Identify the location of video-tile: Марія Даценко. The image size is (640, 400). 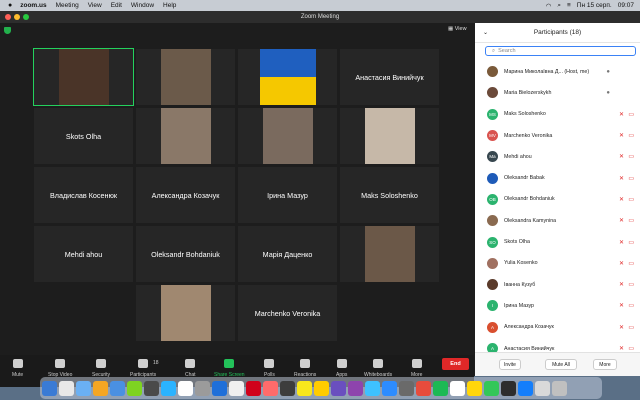
(287, 254).